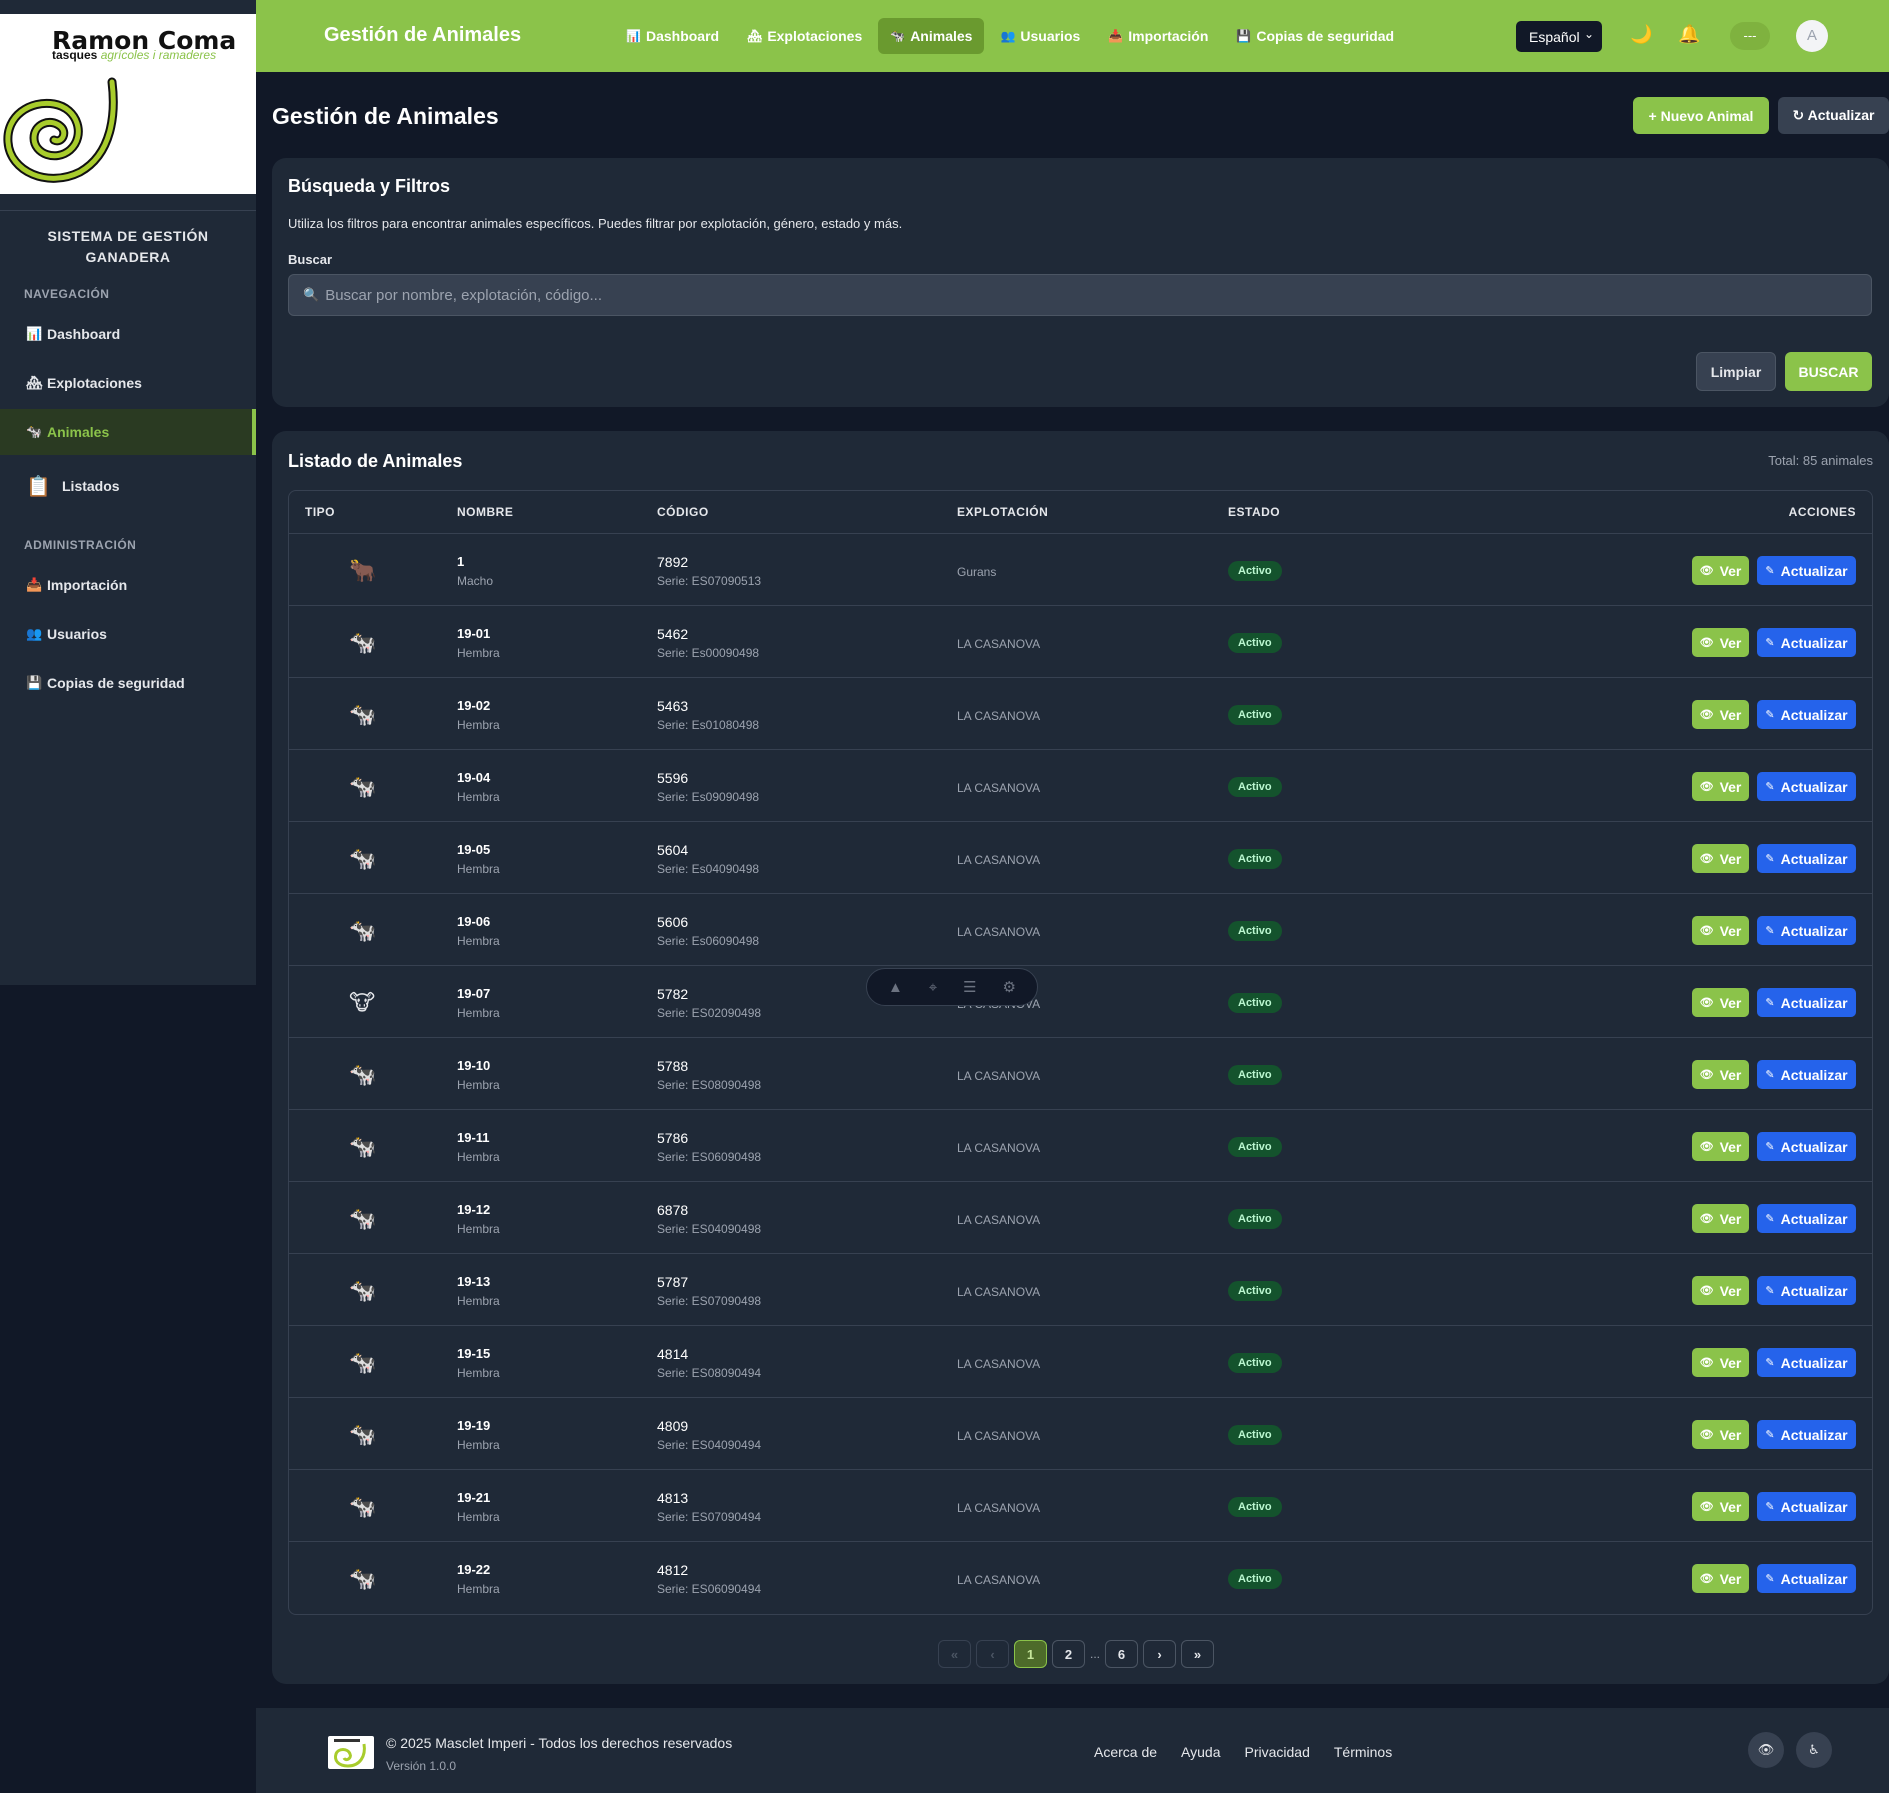 This screenshot has height=1793, width=1889. What do you see at coordinates (673, 1066) in the screenshot?
I see `animal-code: 5788` at bounding box center [673, 1066].